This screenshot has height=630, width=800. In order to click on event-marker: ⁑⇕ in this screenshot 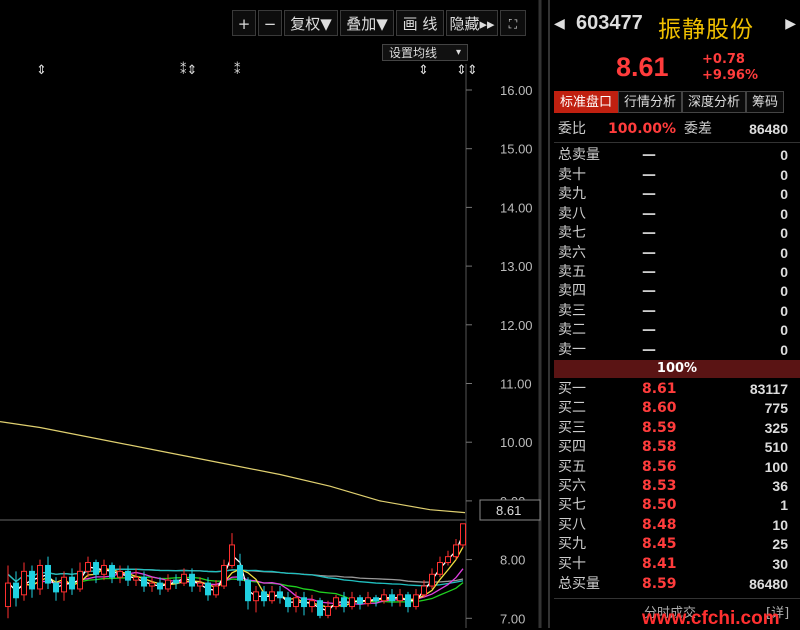, I will do `click(188, 70)`.